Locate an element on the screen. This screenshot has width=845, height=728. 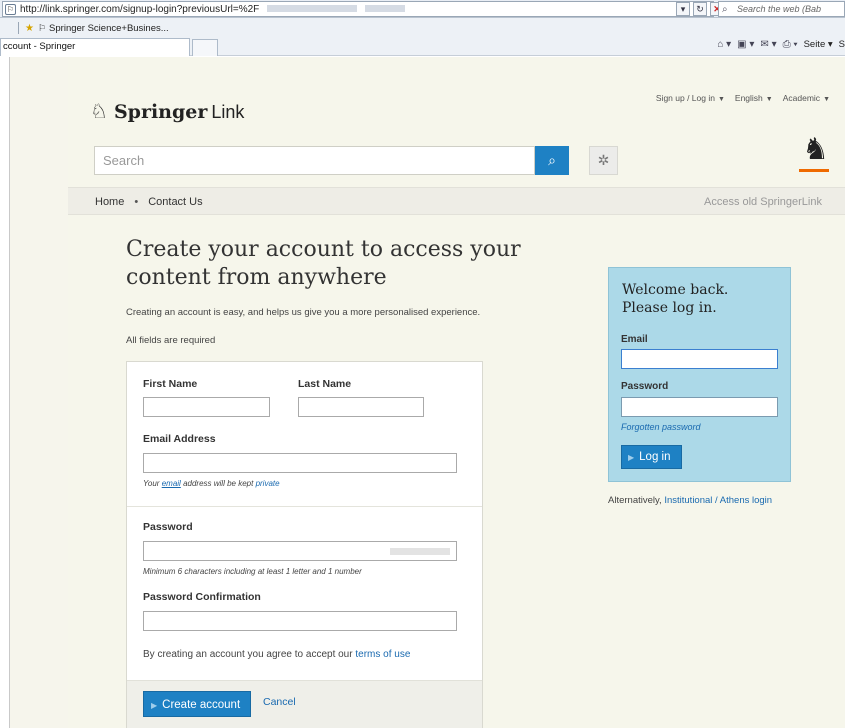
cancel-link: Cancel is located at coordinates (279, 702).